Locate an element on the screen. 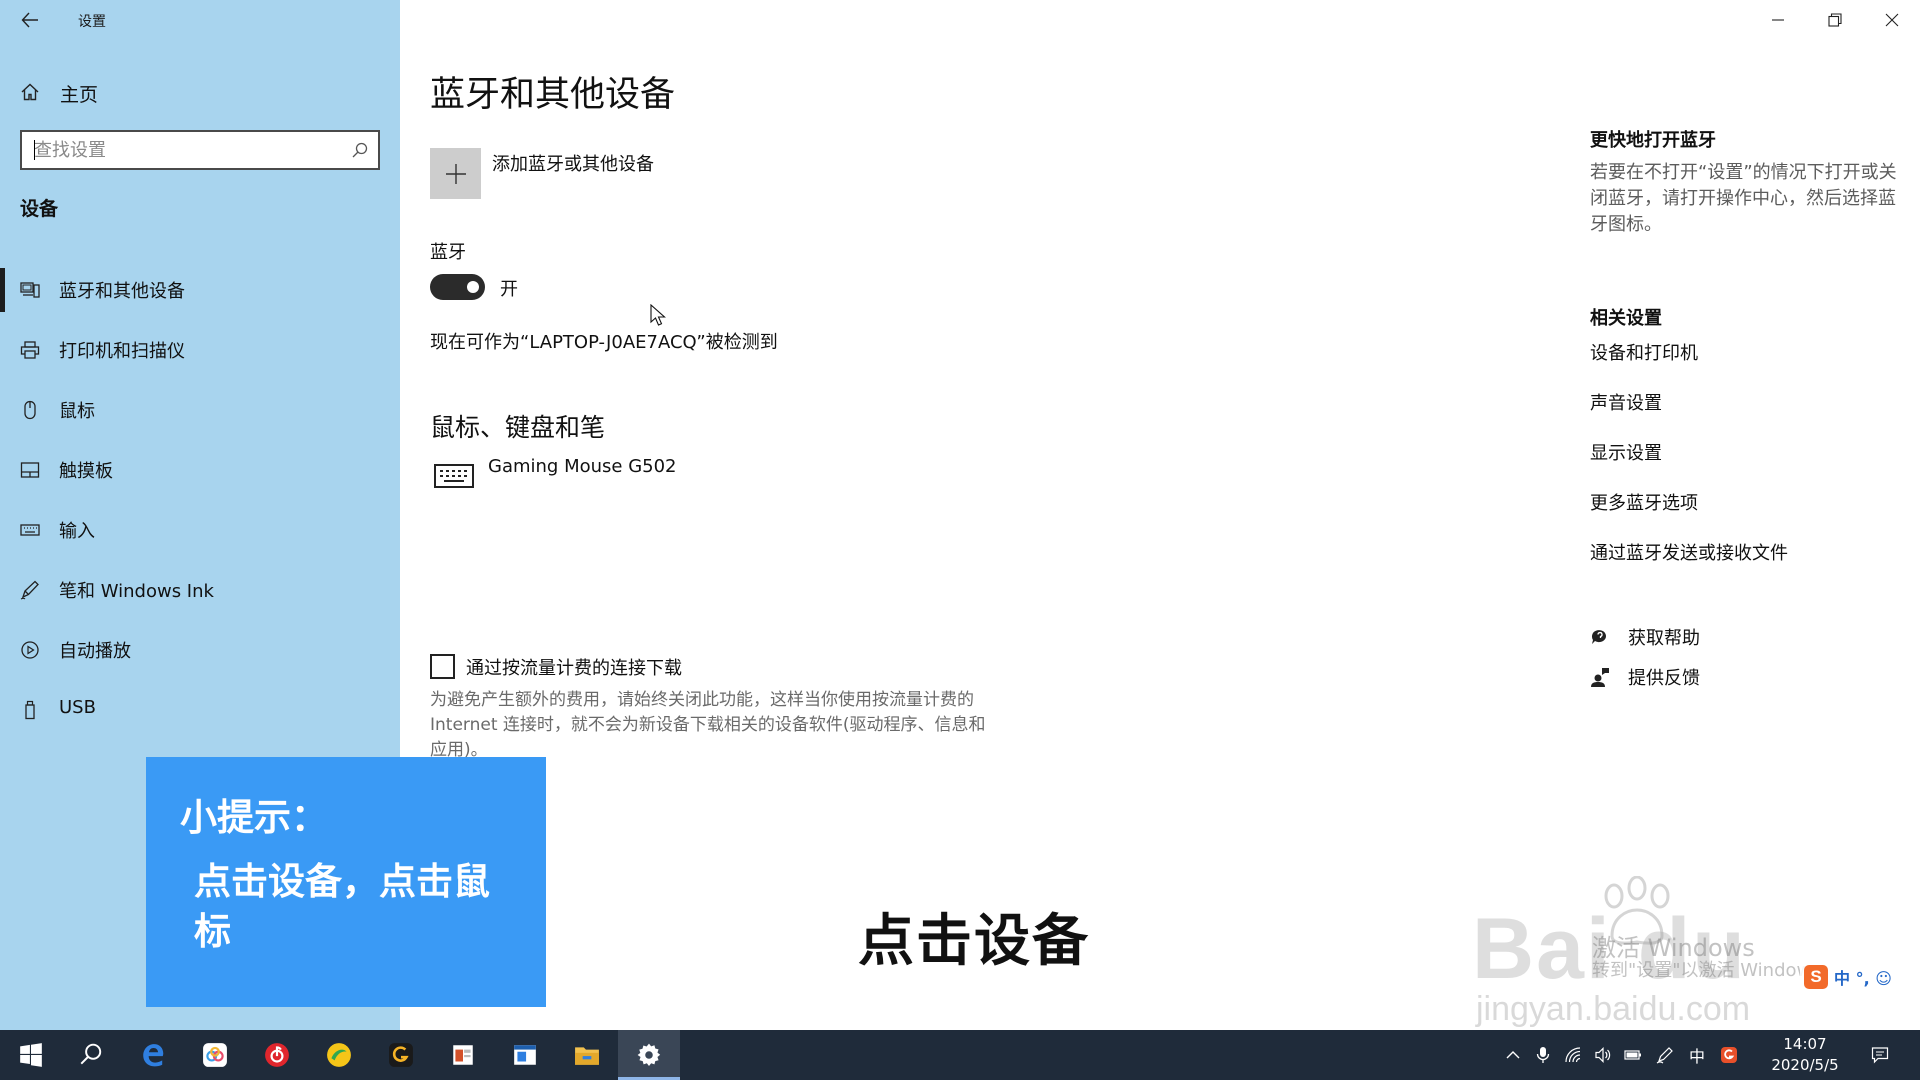 The image size is (1920, 1080). taskbar-clock: 14:07 2020/5/5 is located at coordinates (1805, 1055).